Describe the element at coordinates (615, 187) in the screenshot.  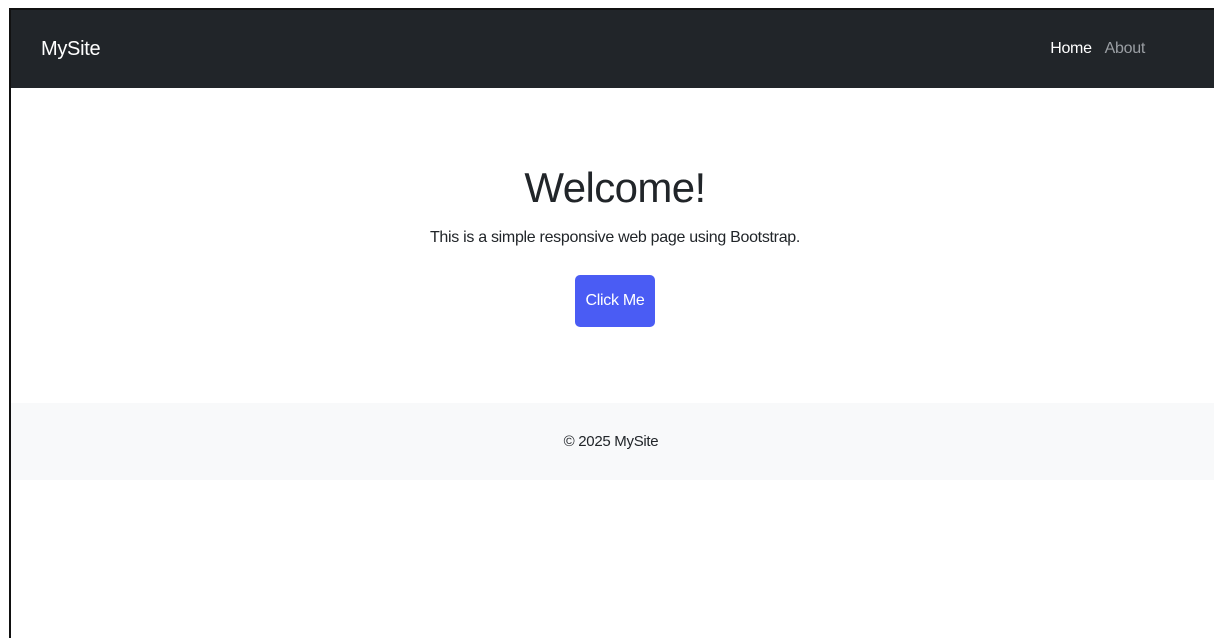
I see `hero-title: Welcome!` at that location.